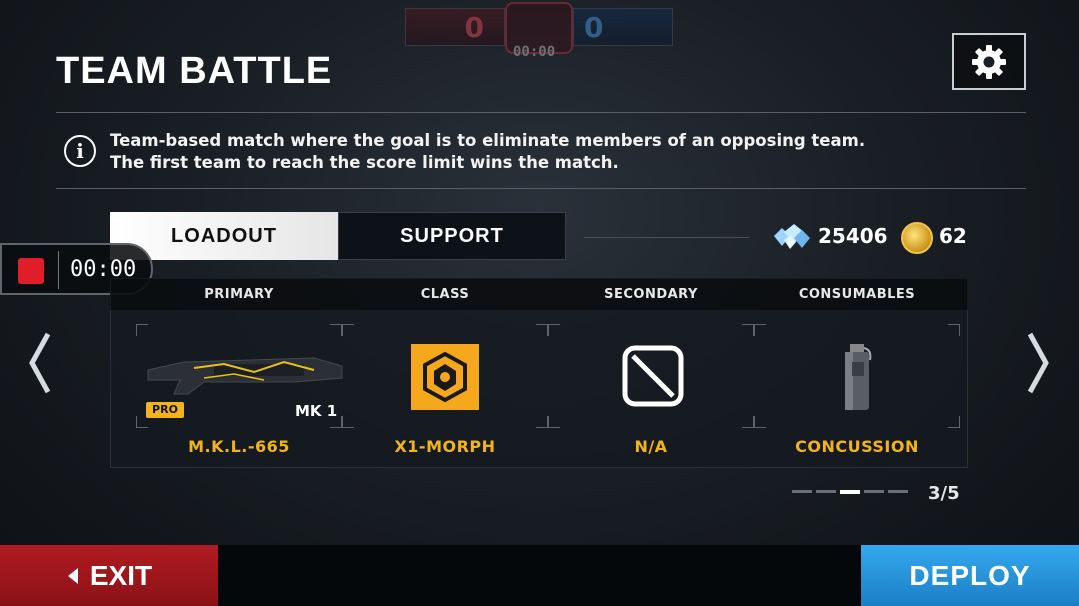 The width and height of the screenshot is (1079, 606). I want to click on coins-amount: 62, so click(953, 236).